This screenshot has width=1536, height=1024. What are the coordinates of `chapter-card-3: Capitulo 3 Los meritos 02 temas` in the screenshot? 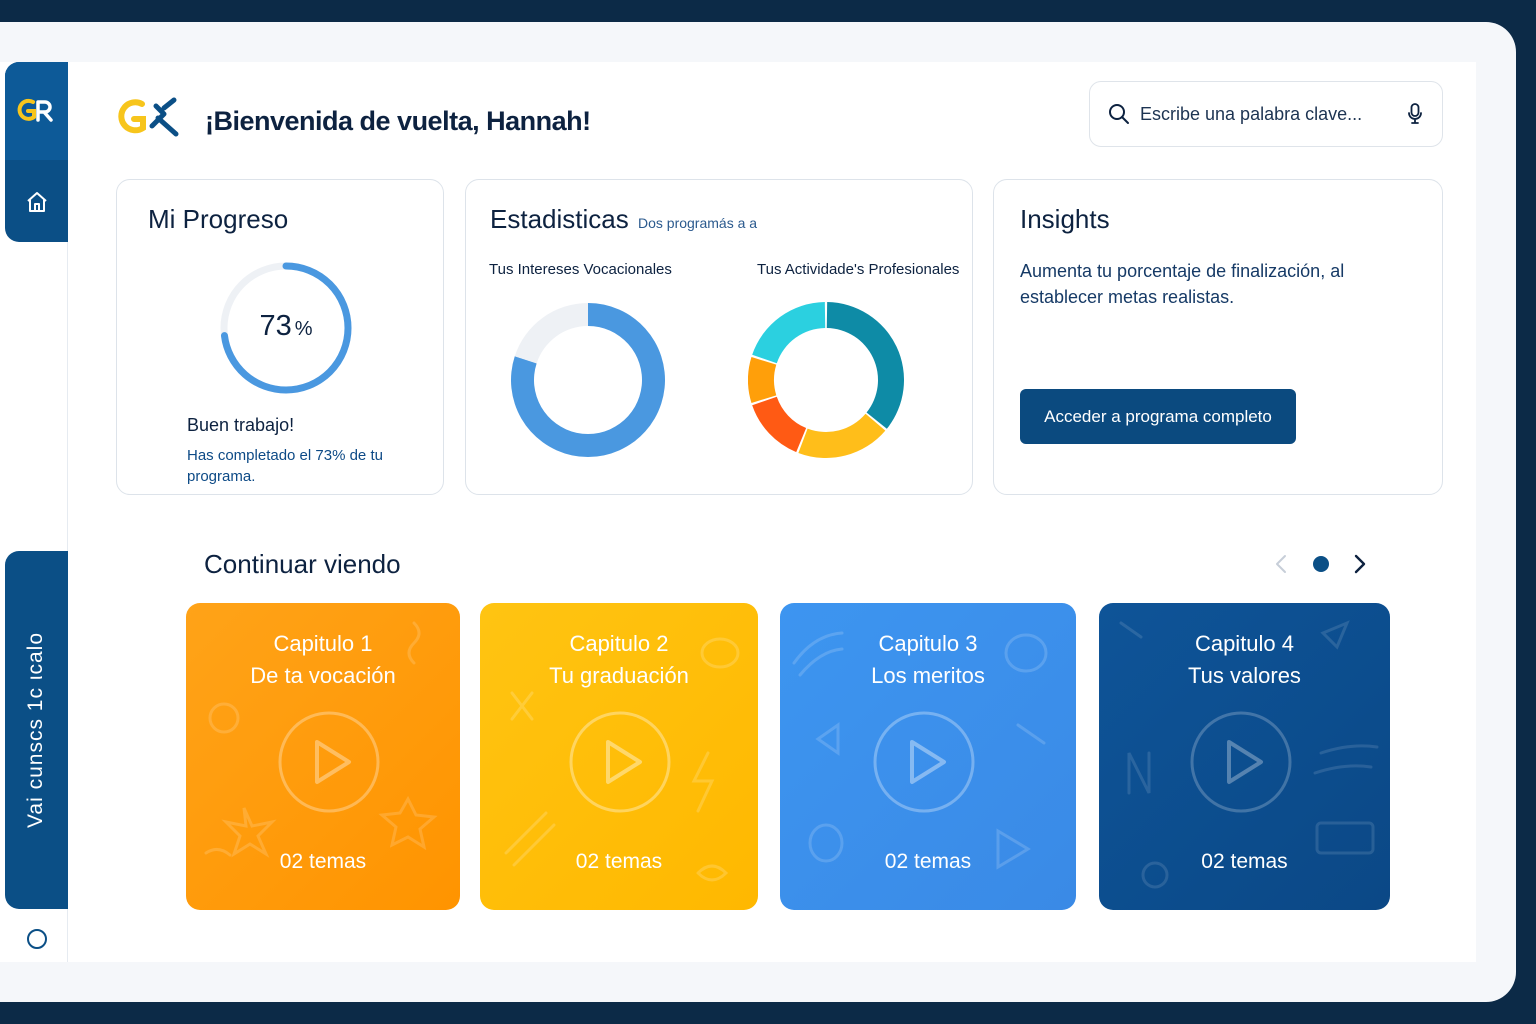 It's located at (928, 756).